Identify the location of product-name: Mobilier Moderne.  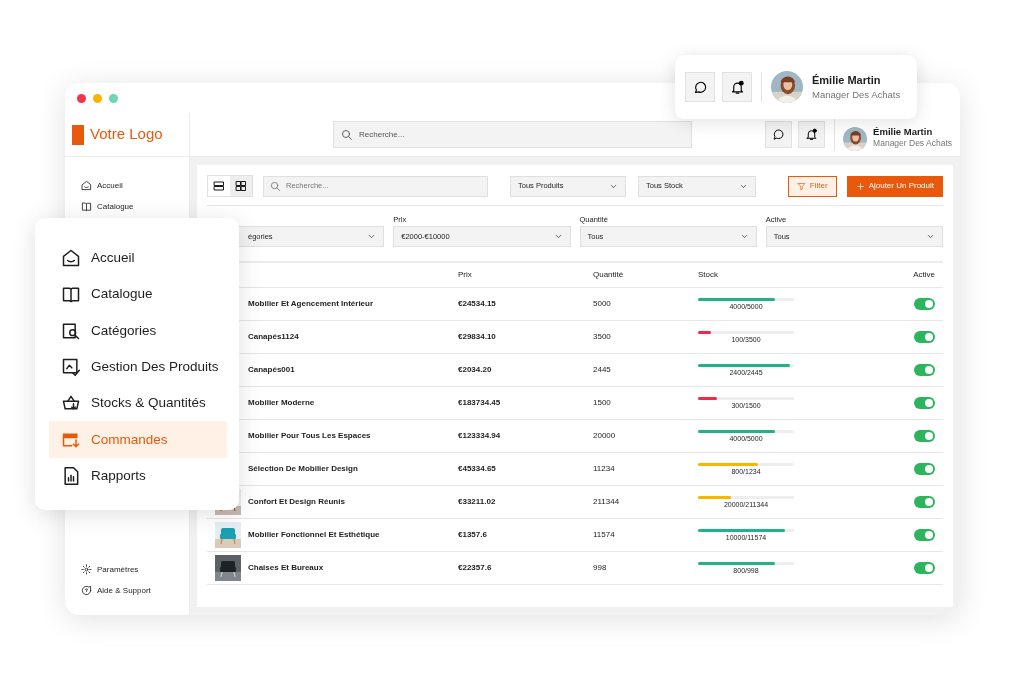
(281, 403).